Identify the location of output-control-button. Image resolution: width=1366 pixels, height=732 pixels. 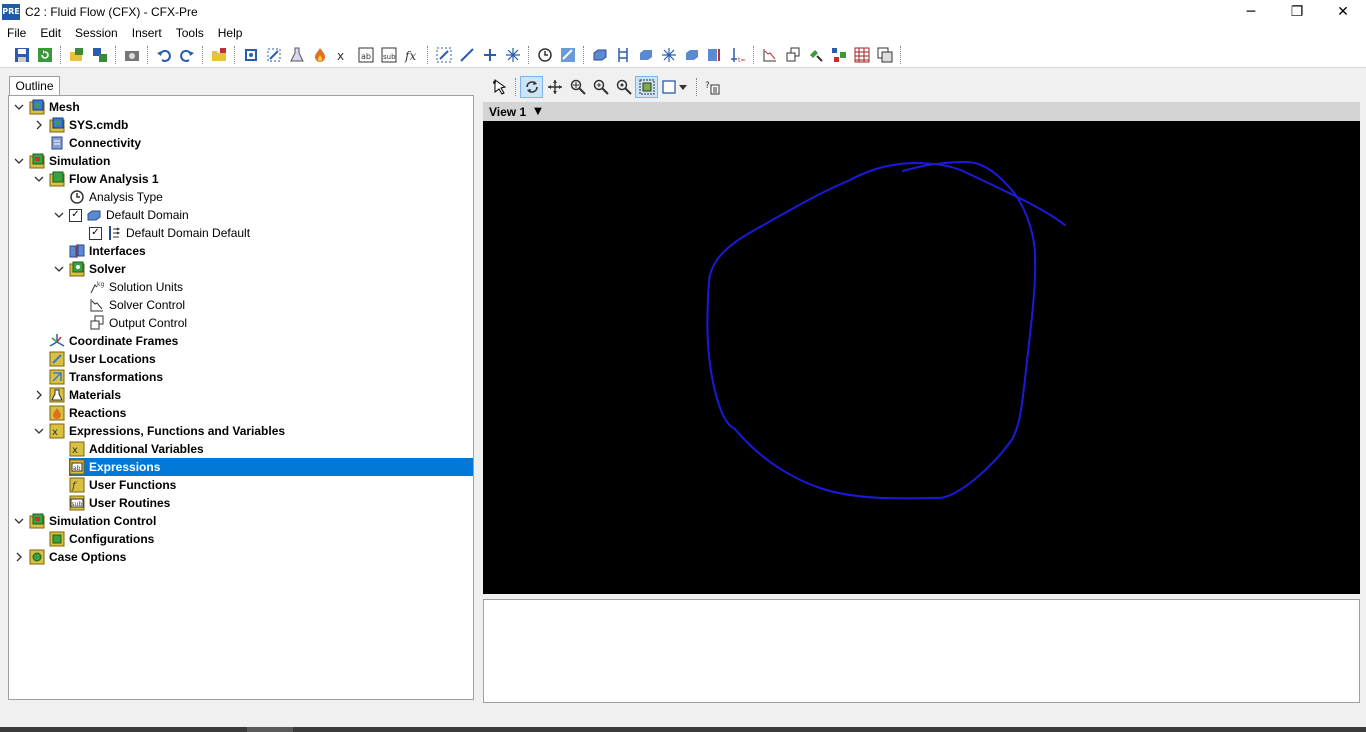
(792, 55).